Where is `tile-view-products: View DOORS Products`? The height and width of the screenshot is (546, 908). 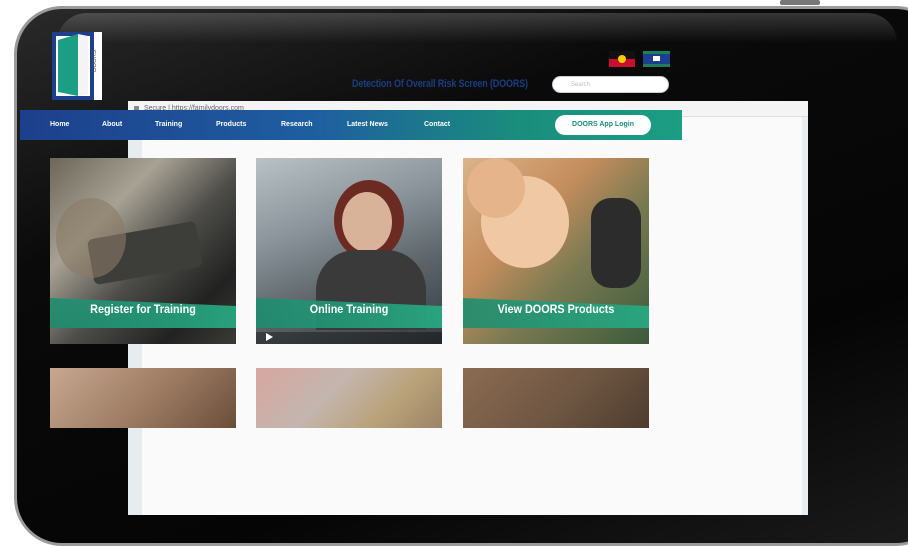
tile-view-products: View DOORS Products is located at coordinates (556, 251).